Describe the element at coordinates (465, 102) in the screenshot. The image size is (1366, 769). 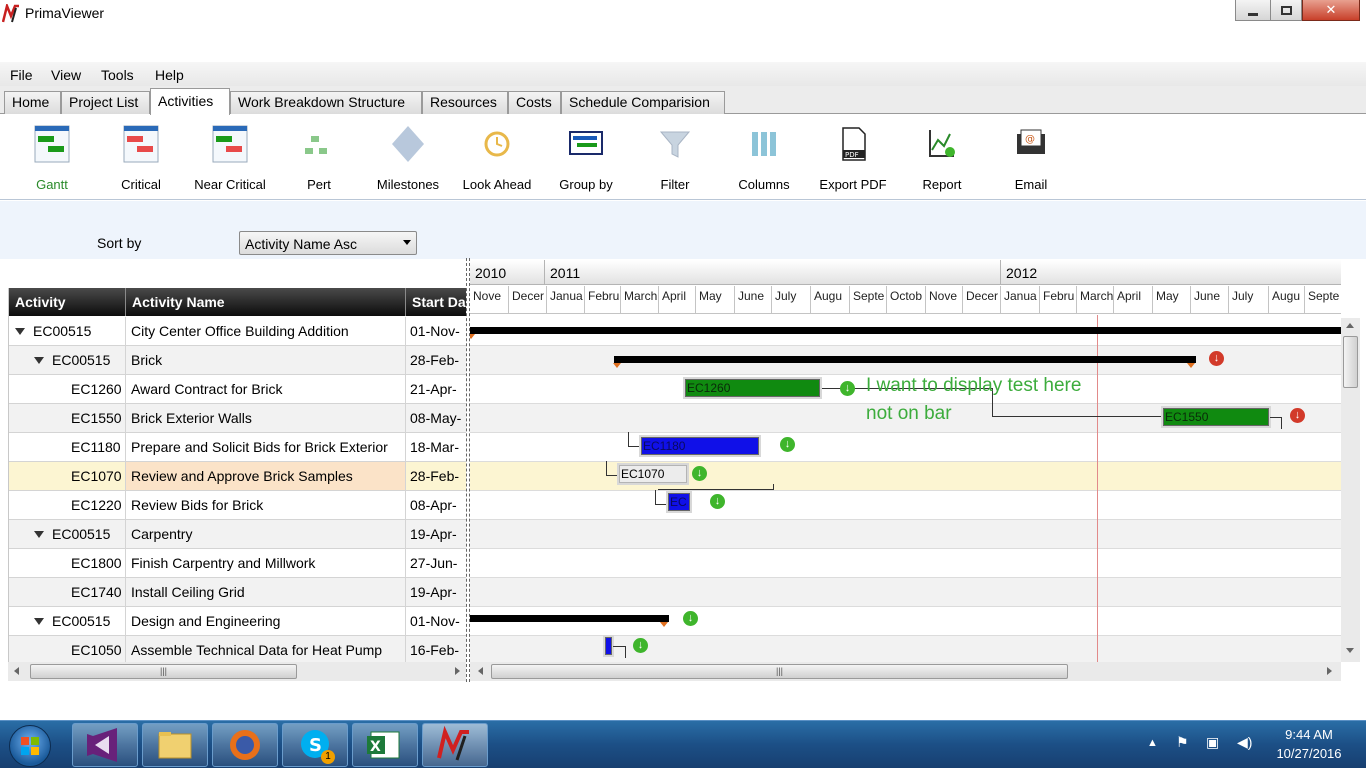
I see `tab-resources: Resources` at that location.